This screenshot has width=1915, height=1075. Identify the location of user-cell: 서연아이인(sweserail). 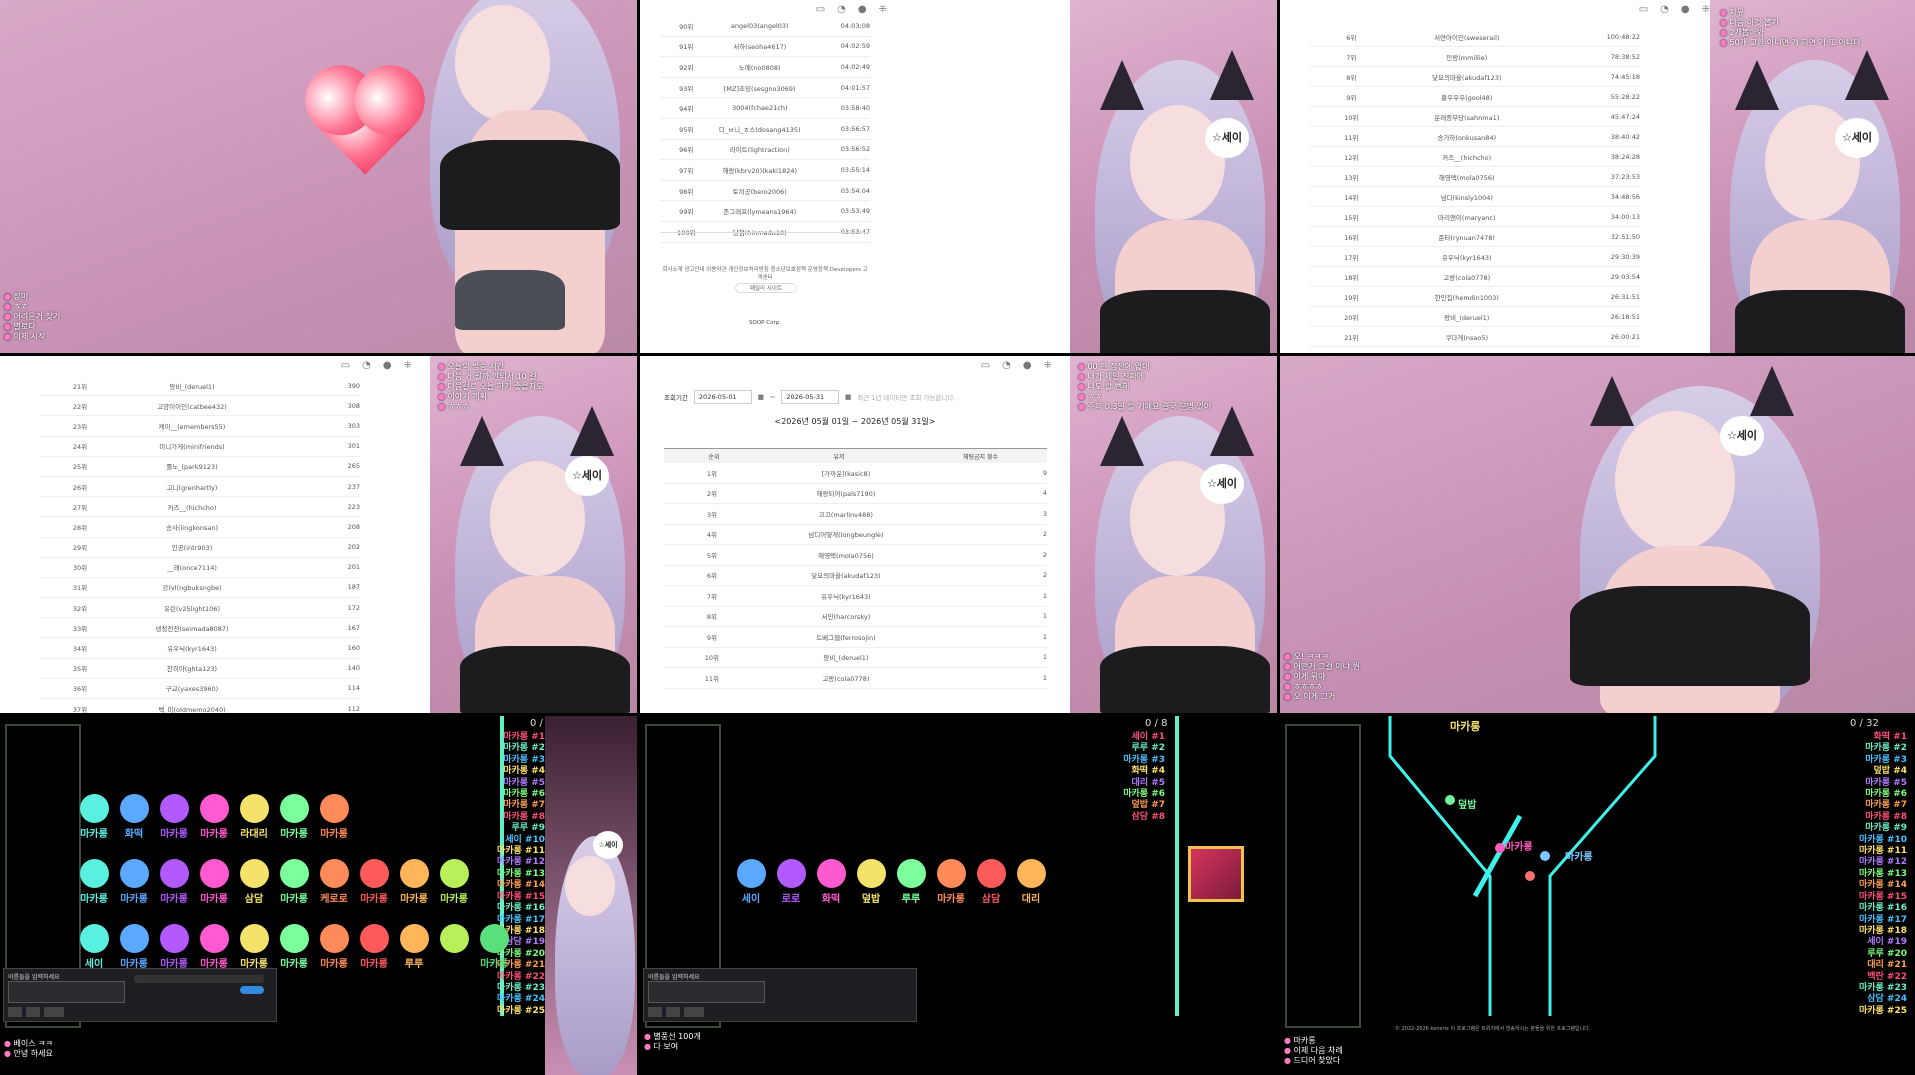
(1467, 37).